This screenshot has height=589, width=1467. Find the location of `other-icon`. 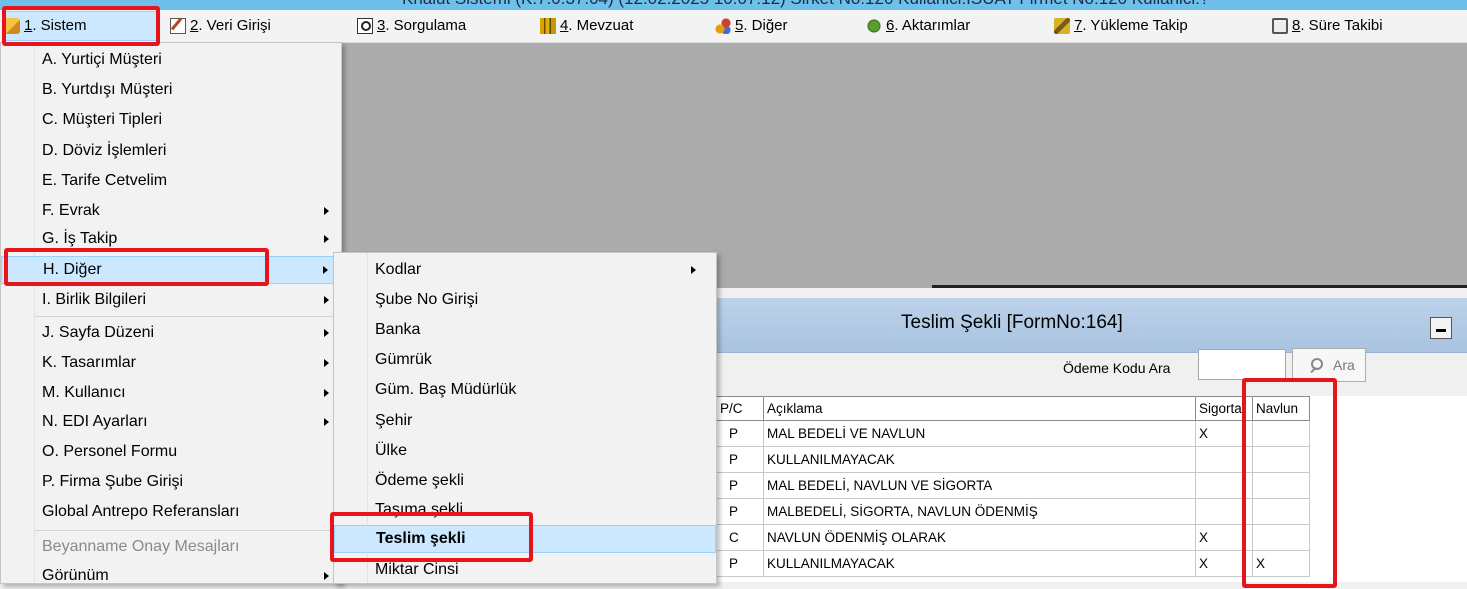

other-icon is located at coordinates (723, 26).